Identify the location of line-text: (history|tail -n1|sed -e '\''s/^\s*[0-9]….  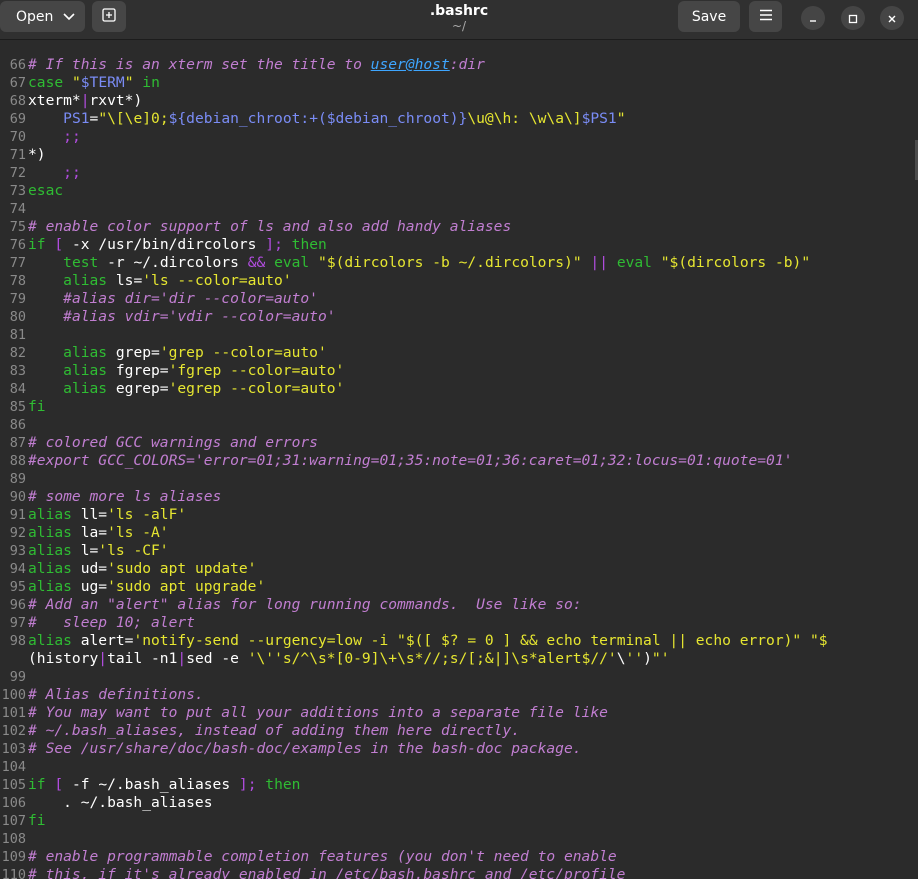
(349, 658).